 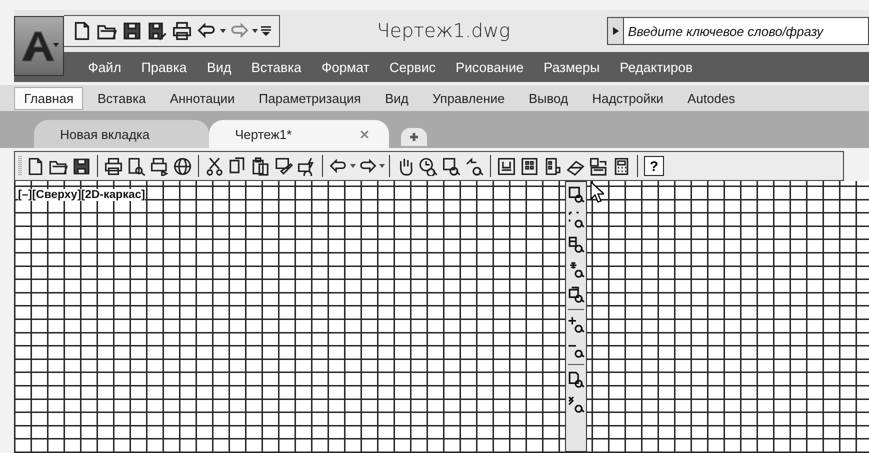 What do you see at coordinates (576, 219) in the screenshot?
I see `zoom-dynamic-icon` at bounding box center [576, 219].